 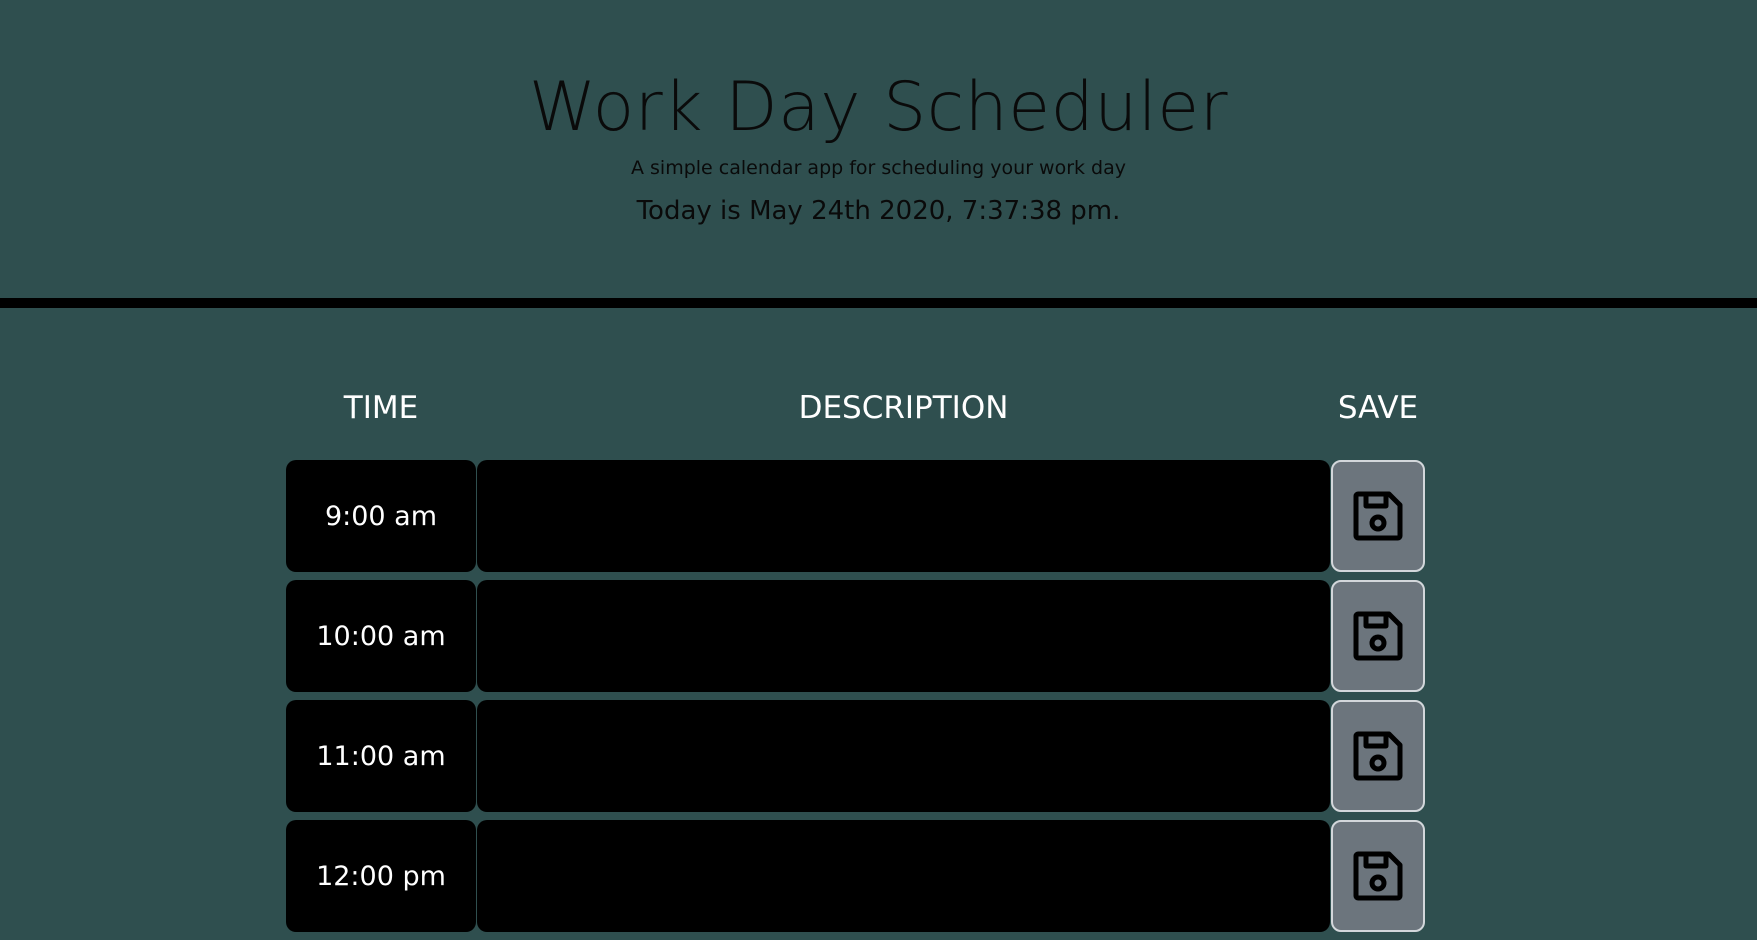 I want to click on time-block-row: 11:00 am, so click(x=856, y=756).